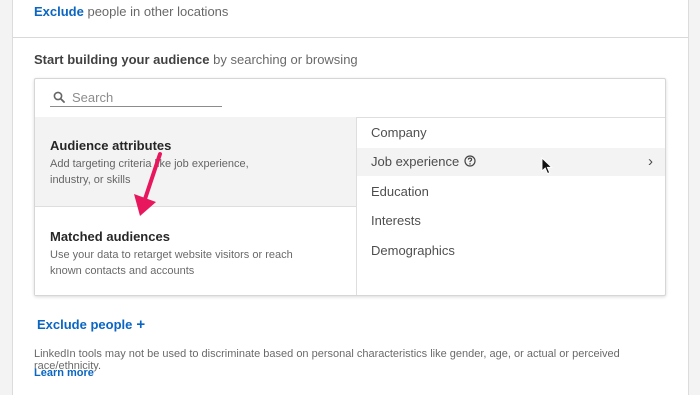 The height and width of the screenshot is (395, 700). What do you see at coordinates (110, 236) in the screenshot?
I see `category-title: Matched audiences` at bounding box center [110, 236].